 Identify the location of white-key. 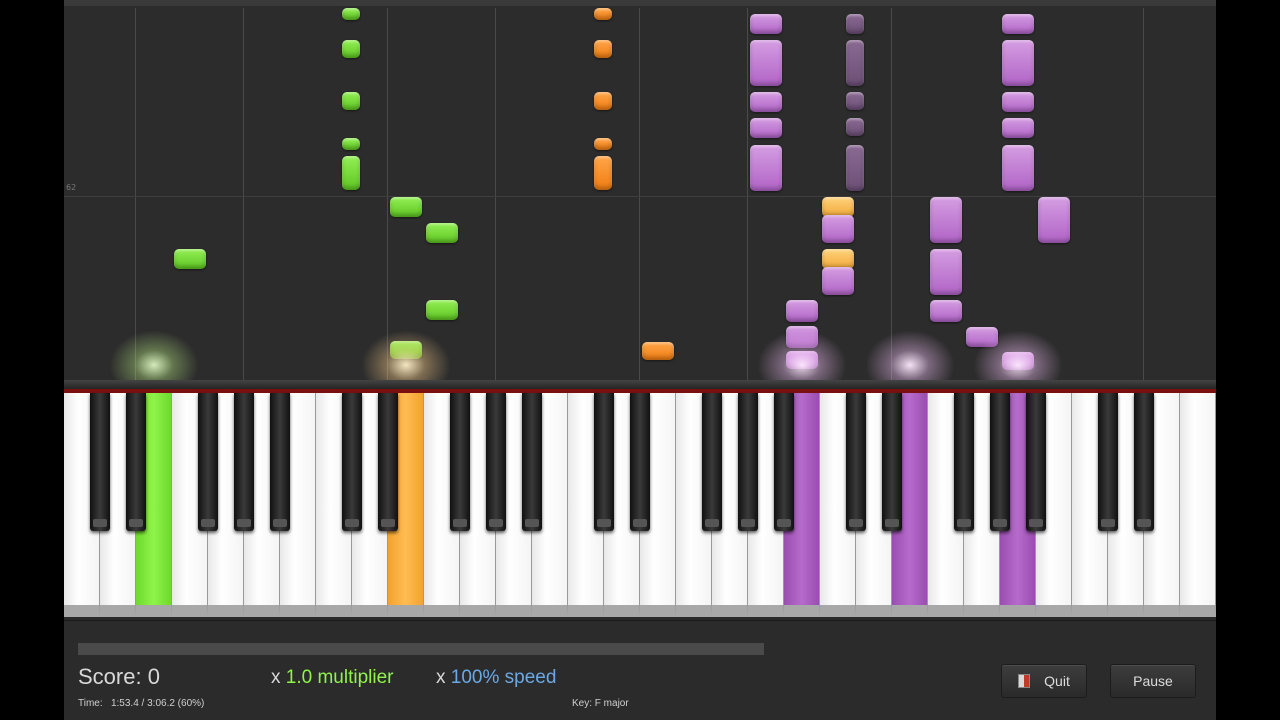
(1198, 505).